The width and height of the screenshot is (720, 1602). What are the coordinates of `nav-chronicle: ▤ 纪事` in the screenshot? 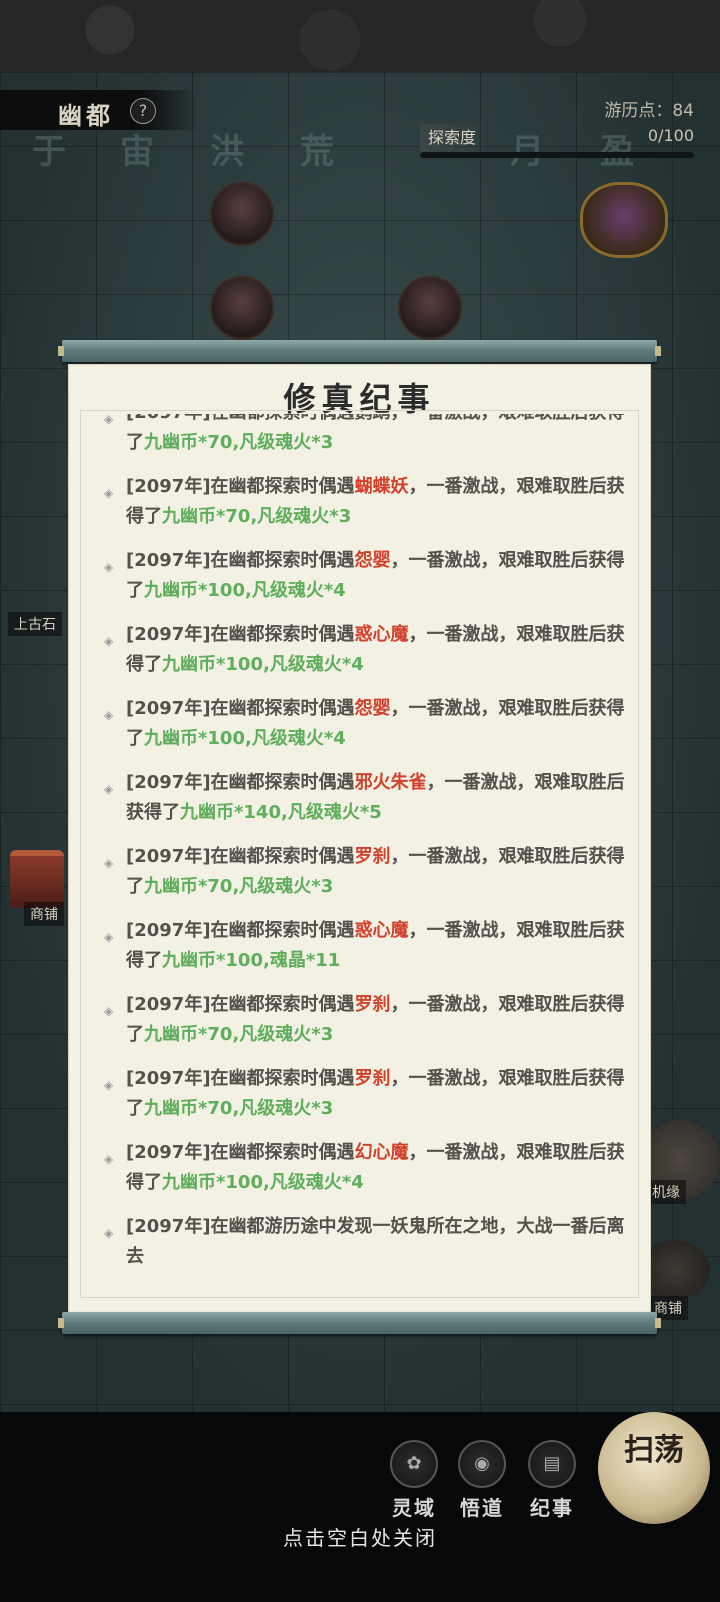 It's located at (552, 1480).